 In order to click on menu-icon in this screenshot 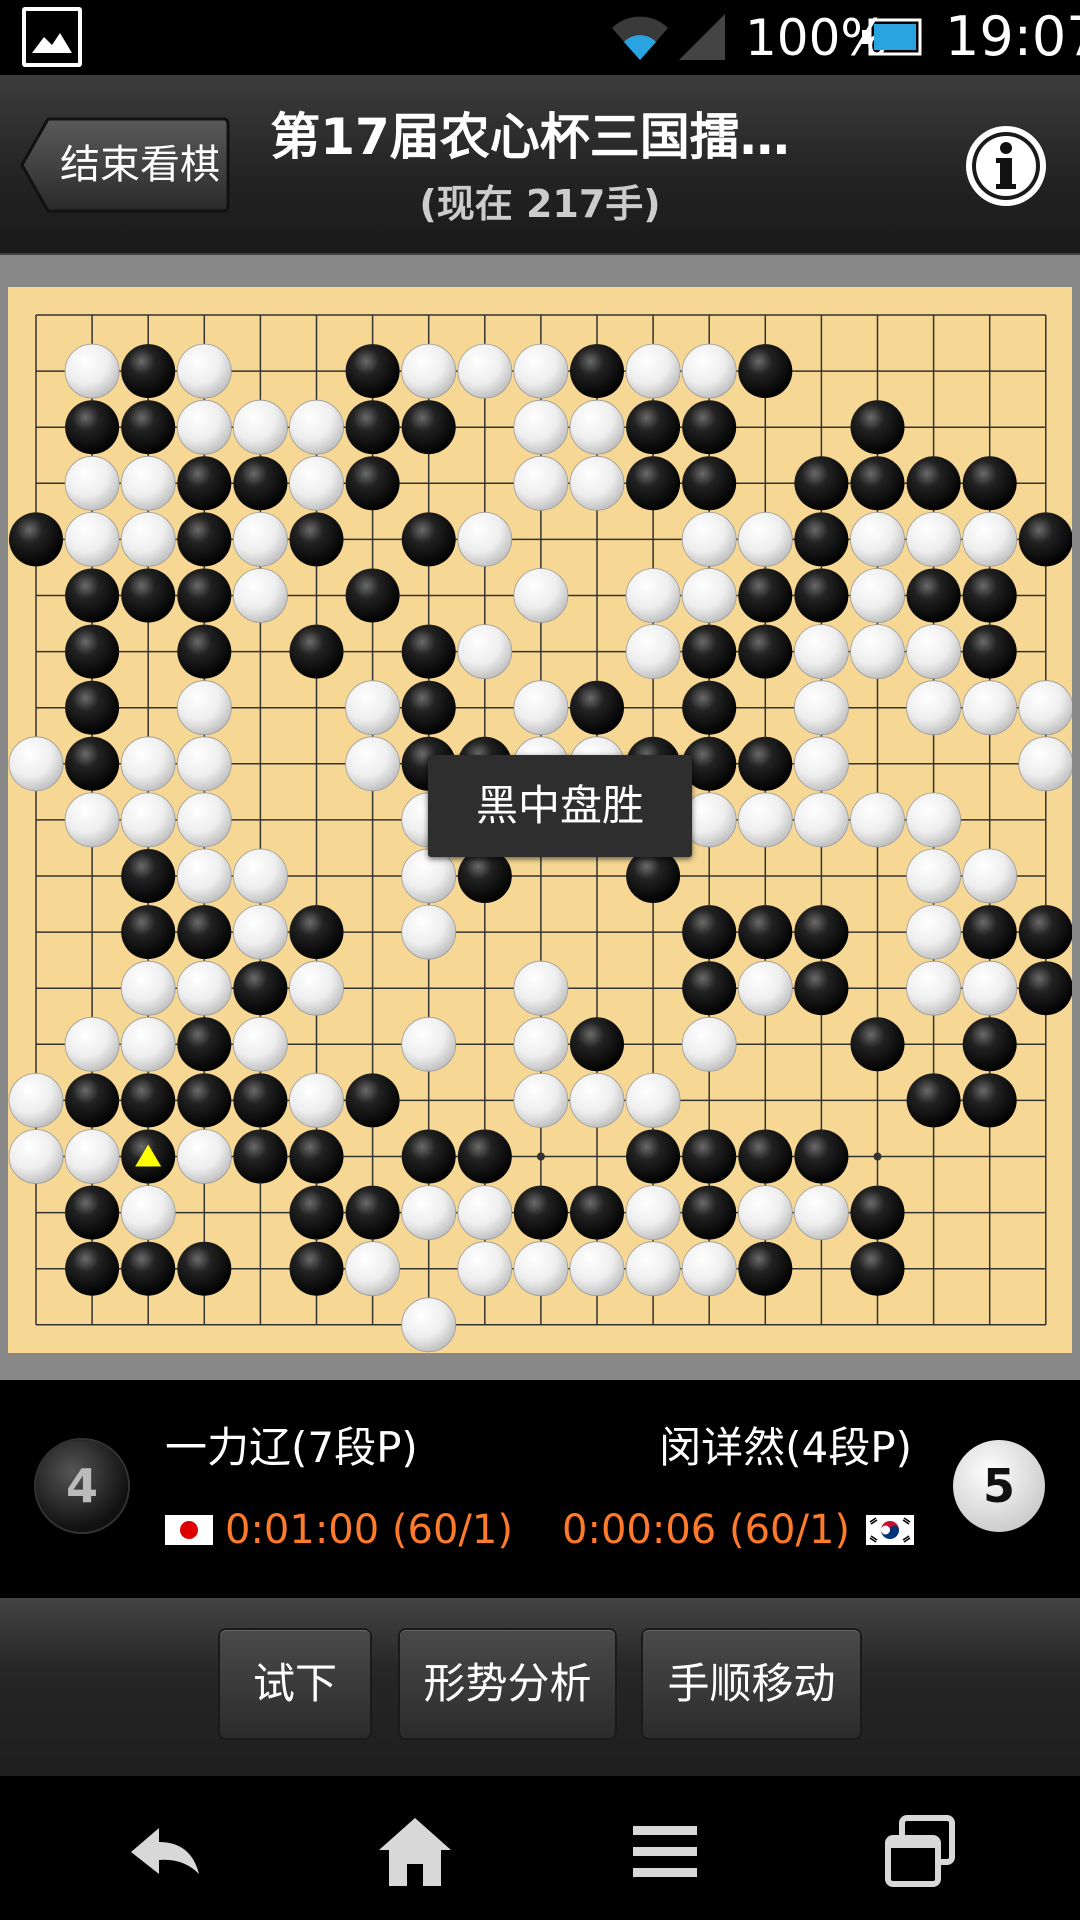, I will do `click(665, 1852)`.